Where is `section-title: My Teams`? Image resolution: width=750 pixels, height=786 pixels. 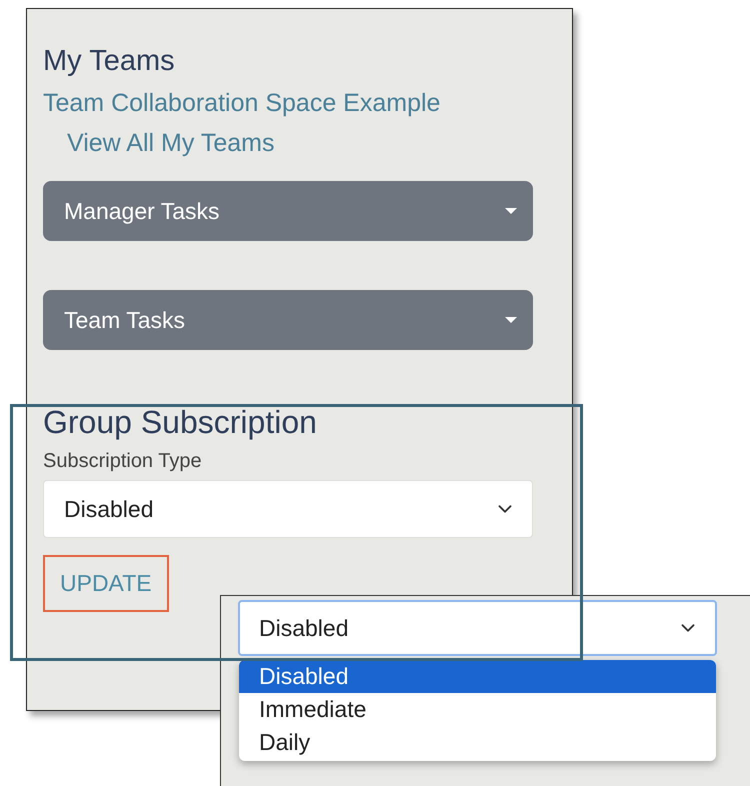
section-title: My Teams is located at coordinates (109, 61).